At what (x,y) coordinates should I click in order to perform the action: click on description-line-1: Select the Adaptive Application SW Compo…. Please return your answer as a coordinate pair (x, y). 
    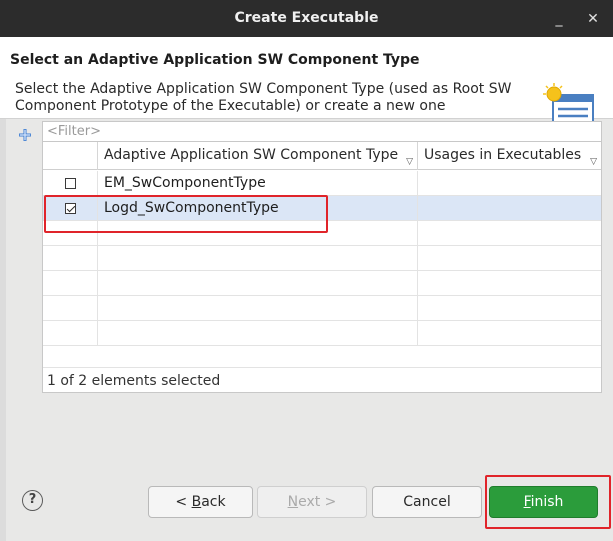
    Looking at the image, I should click on (263, 89).